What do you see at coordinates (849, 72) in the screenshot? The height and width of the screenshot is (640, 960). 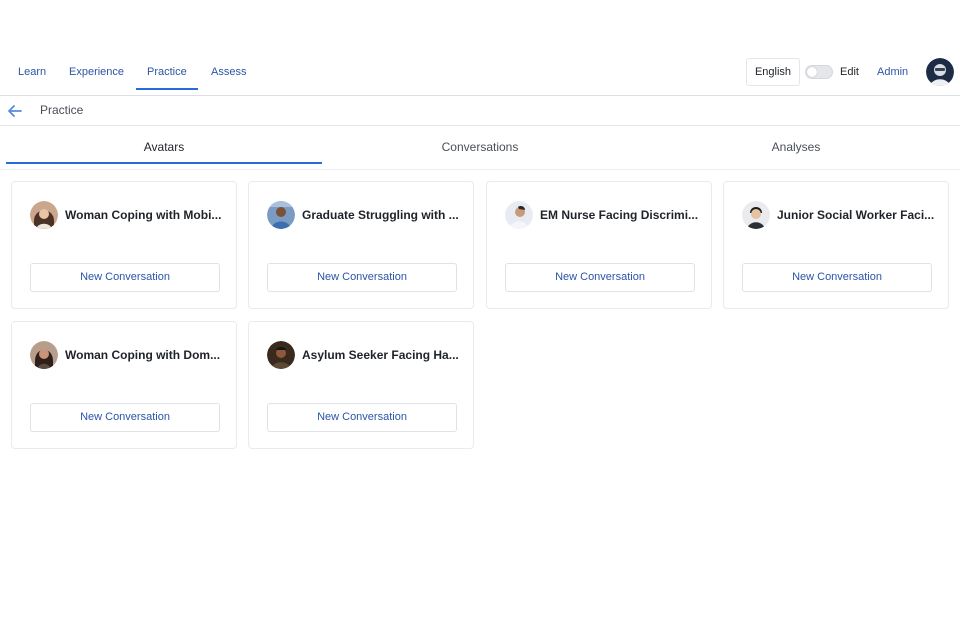 I see `edit-label: Edit` at bounding box center [849, 72].